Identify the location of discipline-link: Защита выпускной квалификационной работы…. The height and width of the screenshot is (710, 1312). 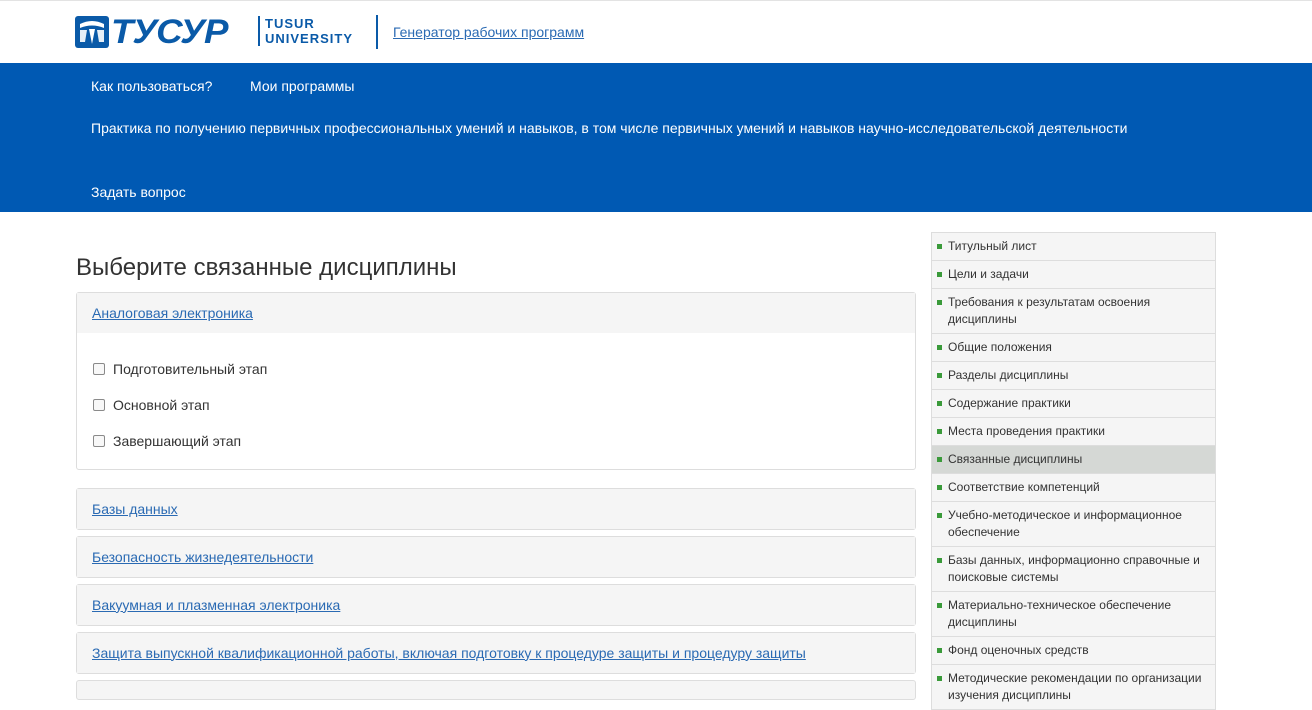
(449, 653).